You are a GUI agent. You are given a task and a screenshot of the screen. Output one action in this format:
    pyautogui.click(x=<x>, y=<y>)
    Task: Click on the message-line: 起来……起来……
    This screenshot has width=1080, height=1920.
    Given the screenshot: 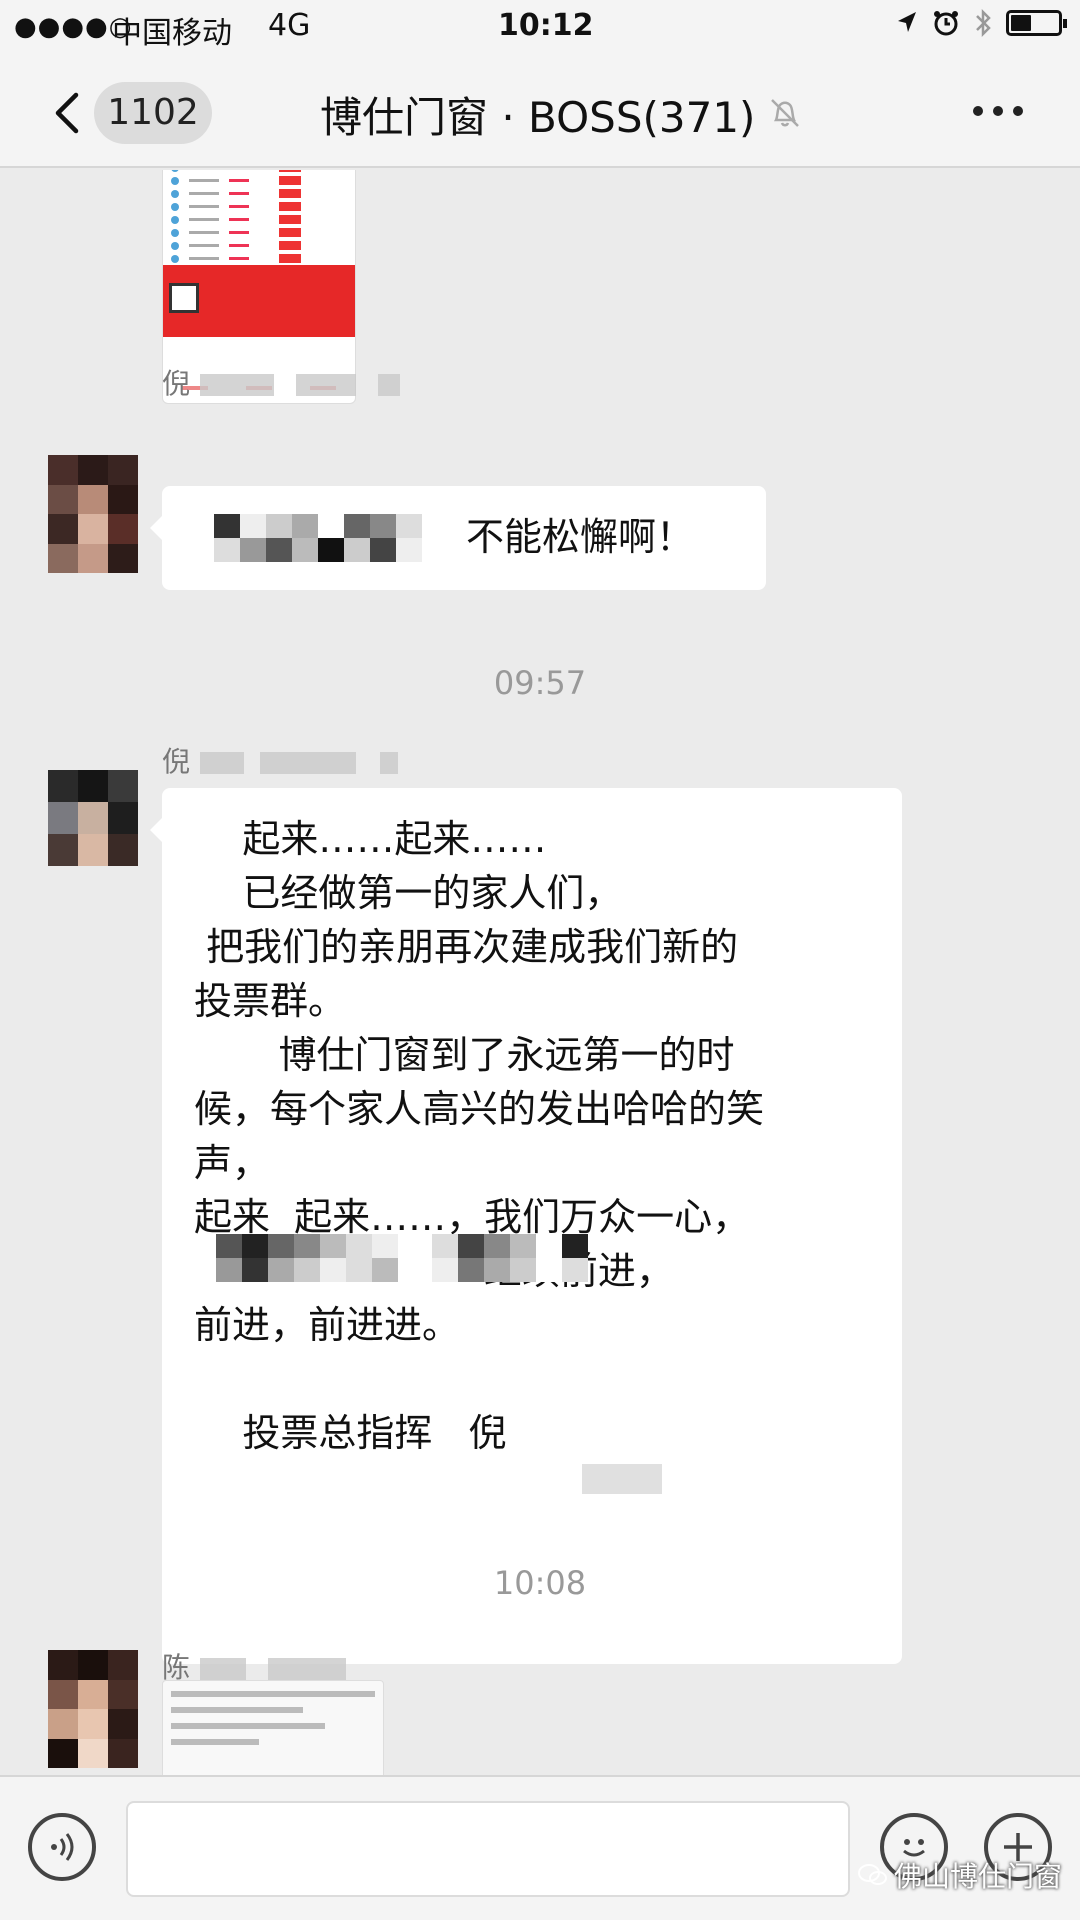 What is the action you would take?
    pyautogui.click(x=370, y=839)
    